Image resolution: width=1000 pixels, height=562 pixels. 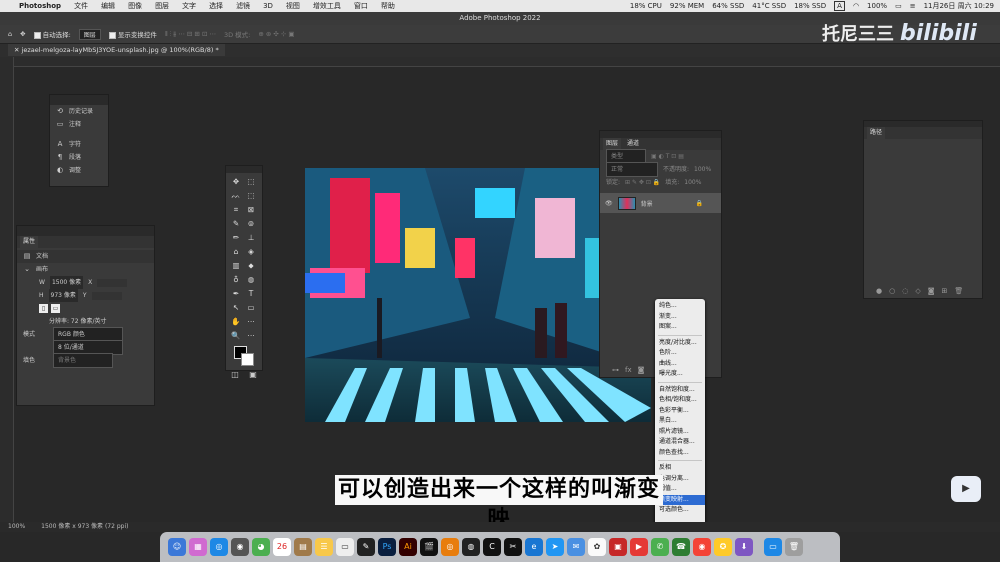 I want to click on safari-icon: ◎, so click(x=219, y=547).